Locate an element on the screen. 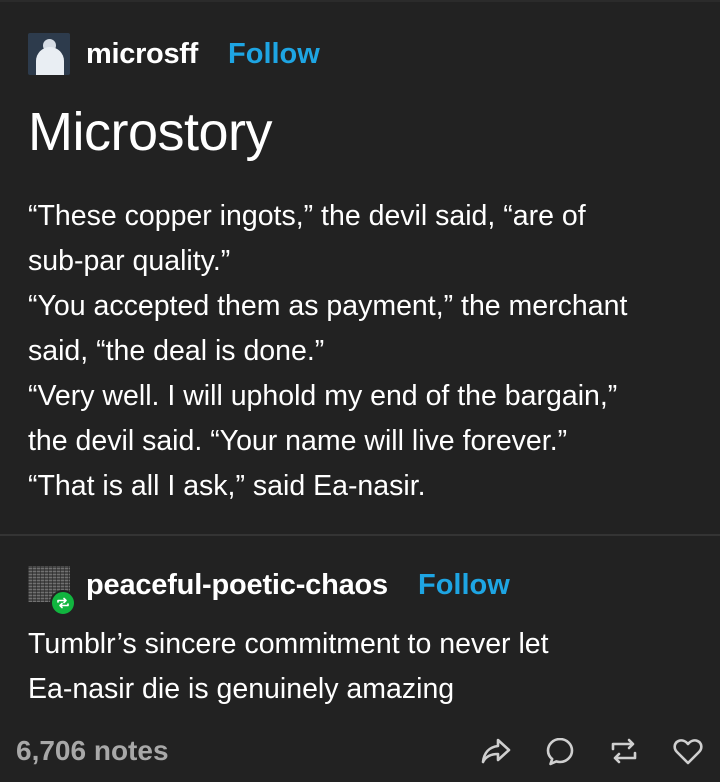  post-actions is located at coordinates (578, 751).